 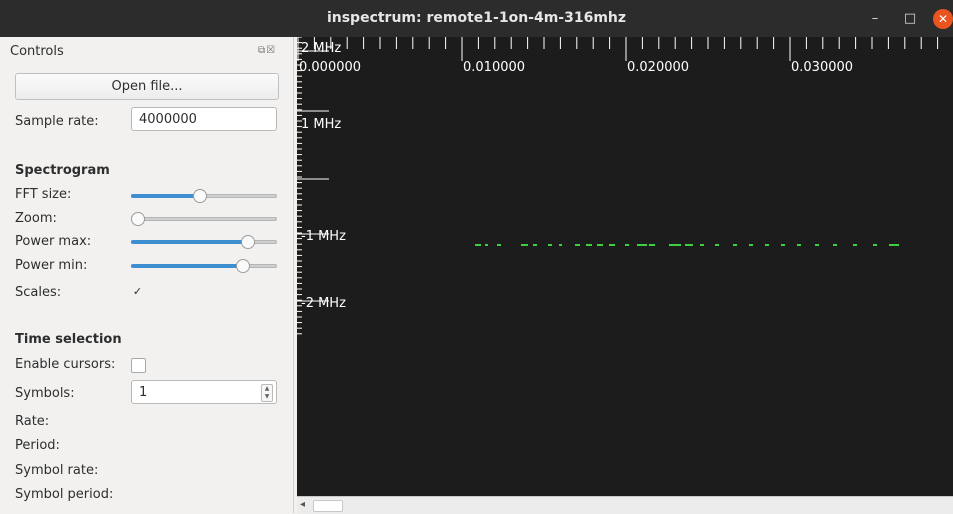 I want to click on title-bar: inspectrum: remote1-1on-4m-316mhz – □ ✕, so click(x=476, y=18).